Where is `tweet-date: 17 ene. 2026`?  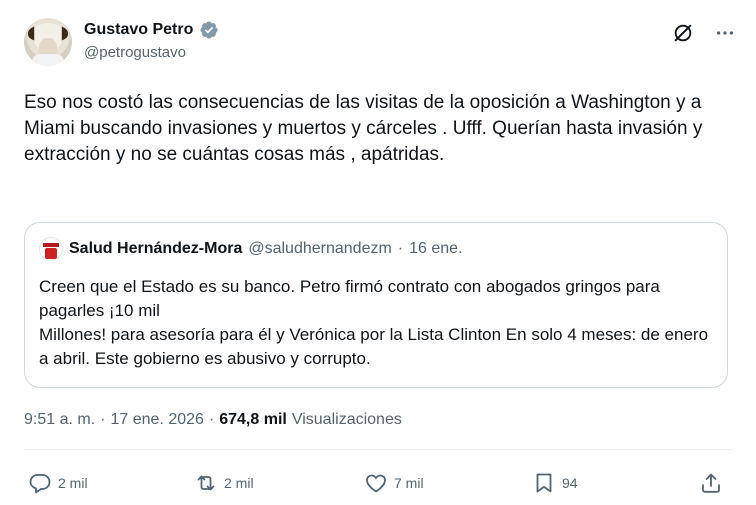
tweet-date: 17 ene. 2026 is located at coordinates (156, 420).